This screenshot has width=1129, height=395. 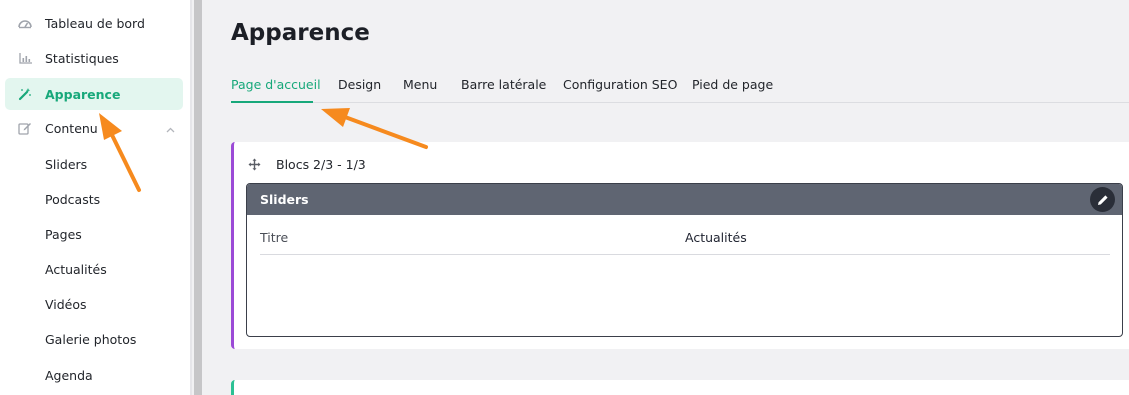 I want to click on tab-seo-configuration: Configuration SEO, so click(x=620, y=84).